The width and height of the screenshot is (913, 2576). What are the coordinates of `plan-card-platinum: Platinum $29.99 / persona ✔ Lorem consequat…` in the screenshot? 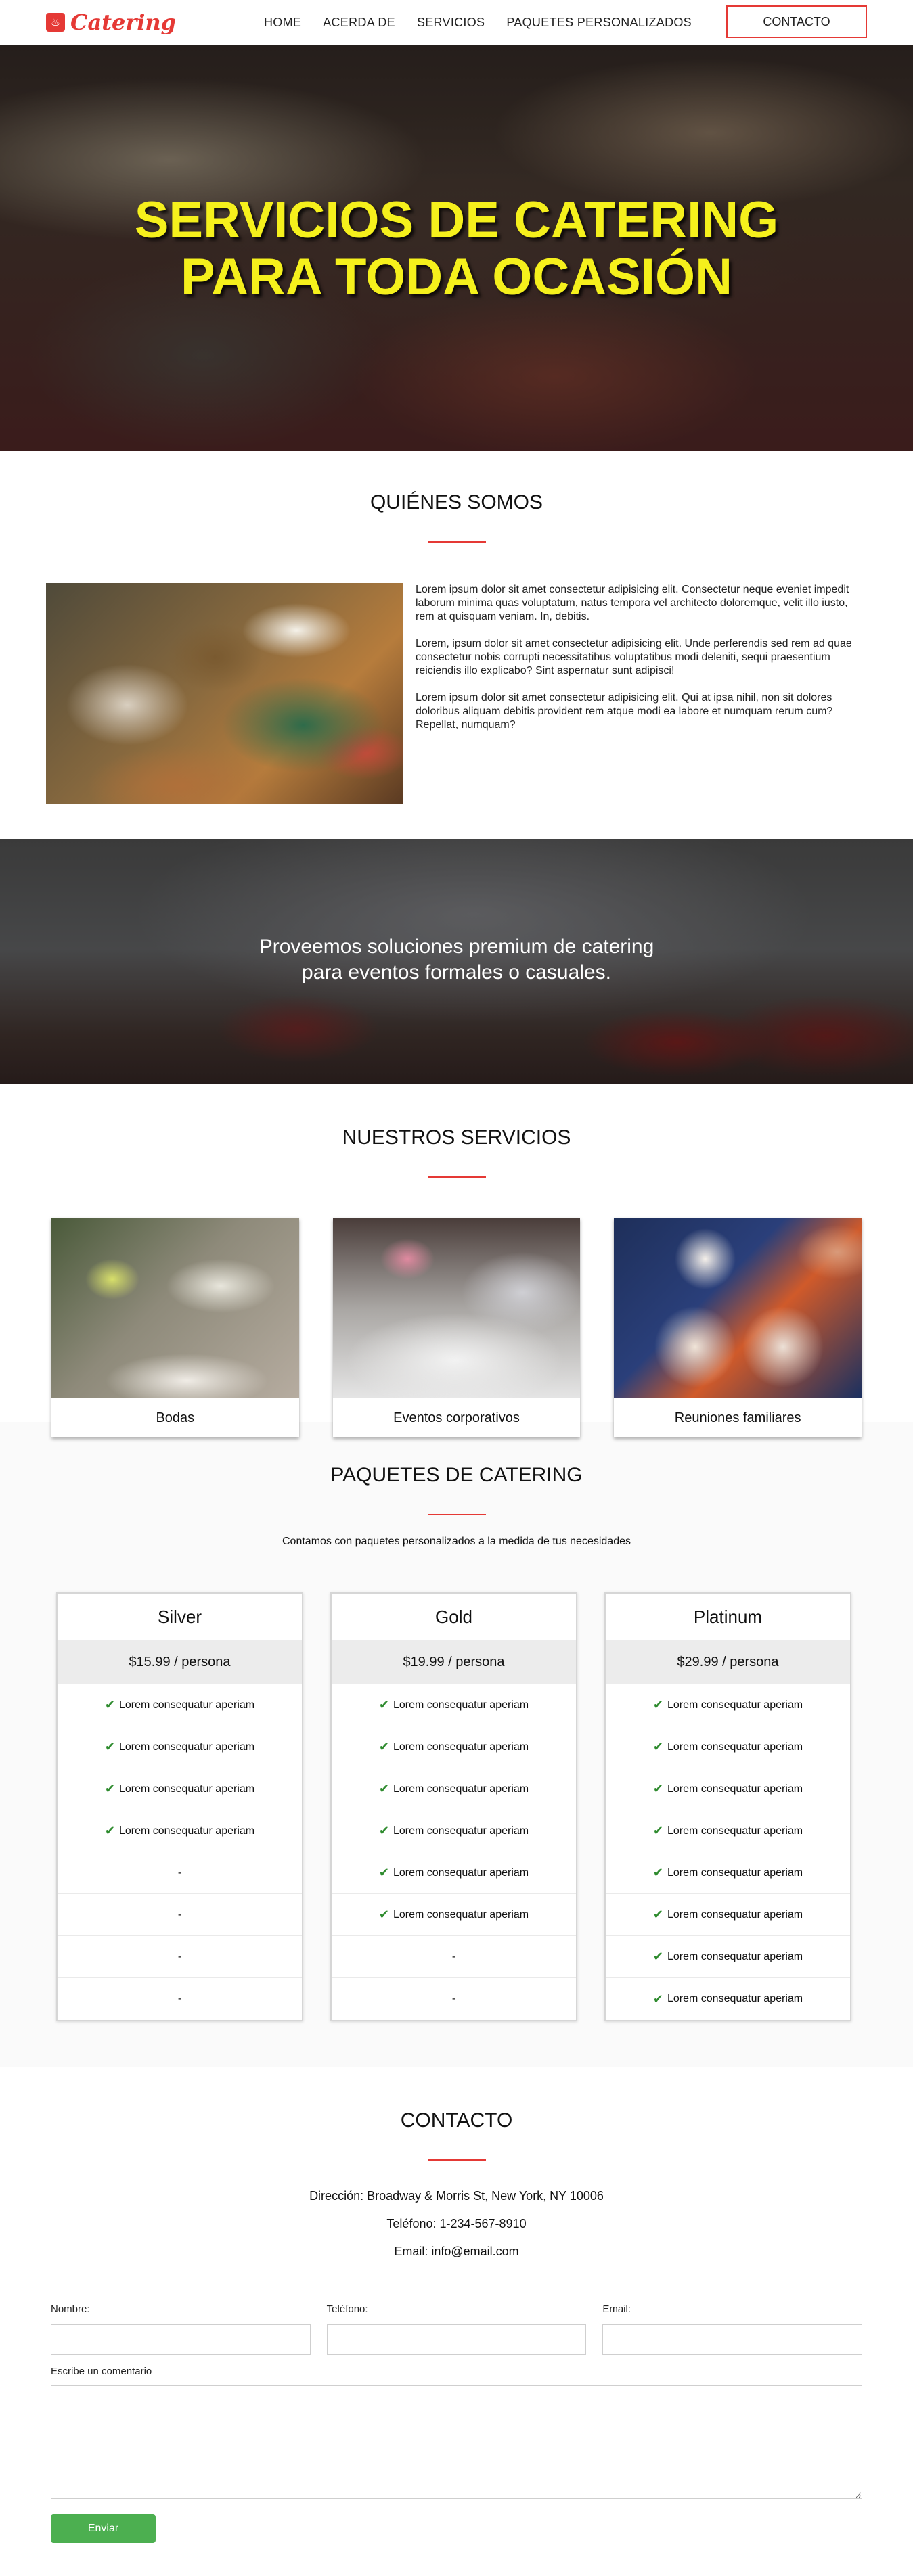 It's located at (728, 1806).